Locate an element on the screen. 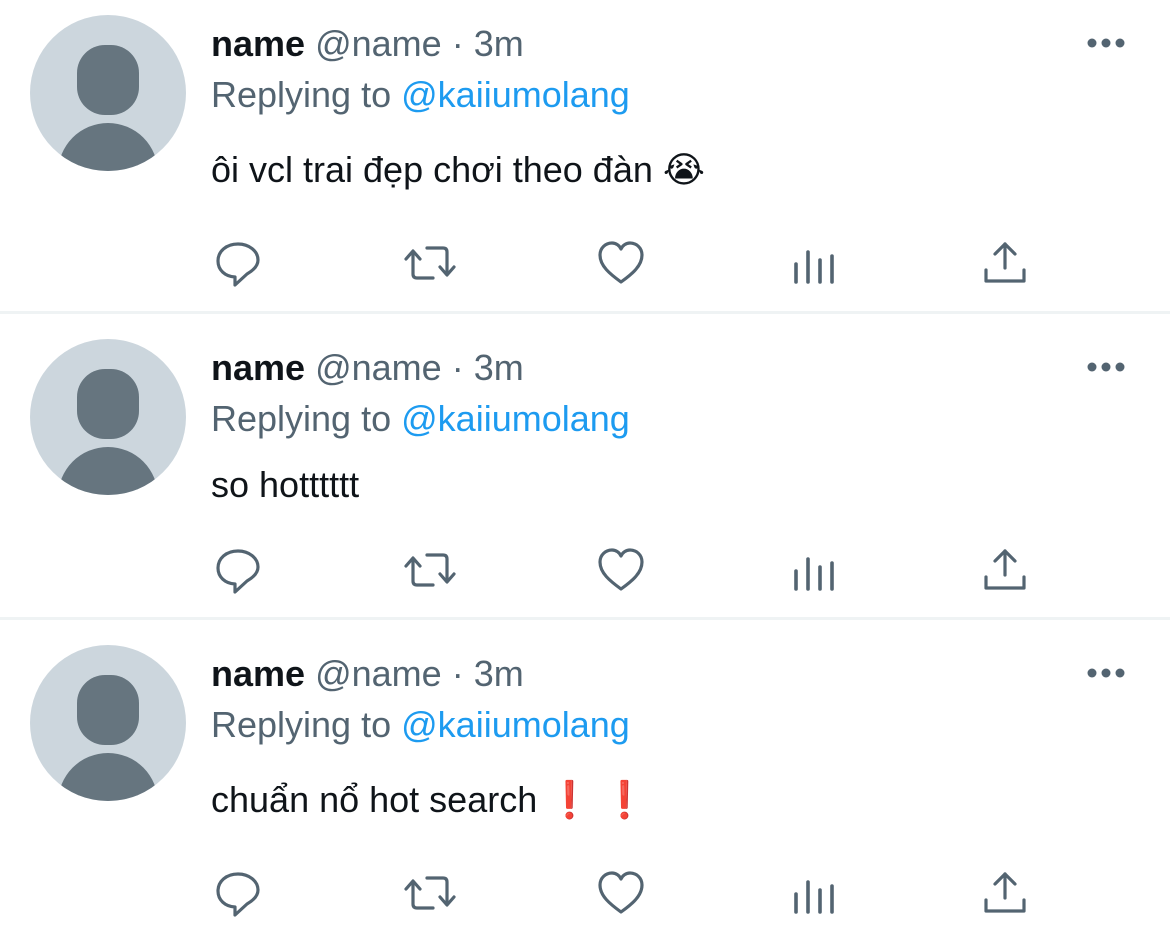 The width and height of the screenshot is (1170, 929). tweet-text: chuẩn nổ hot search ❗ ❗ is located at coordinates (429, 800).